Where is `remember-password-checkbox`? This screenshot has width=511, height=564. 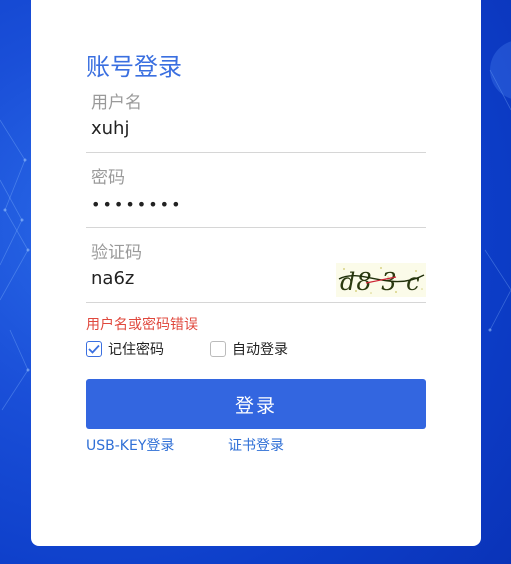 remember-password-checkbox is located at coordinates (94, 349).